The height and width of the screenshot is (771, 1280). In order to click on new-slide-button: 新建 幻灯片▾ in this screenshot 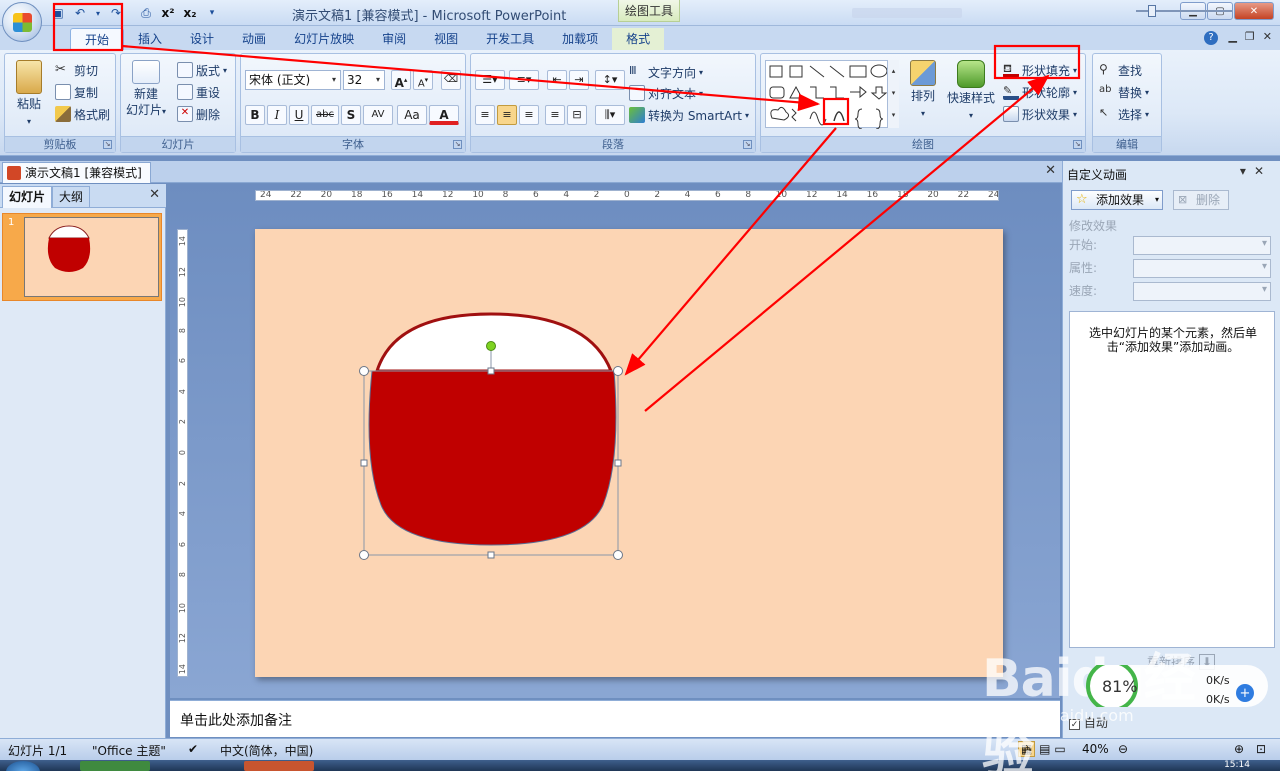, I will do `click(146, 90)`.